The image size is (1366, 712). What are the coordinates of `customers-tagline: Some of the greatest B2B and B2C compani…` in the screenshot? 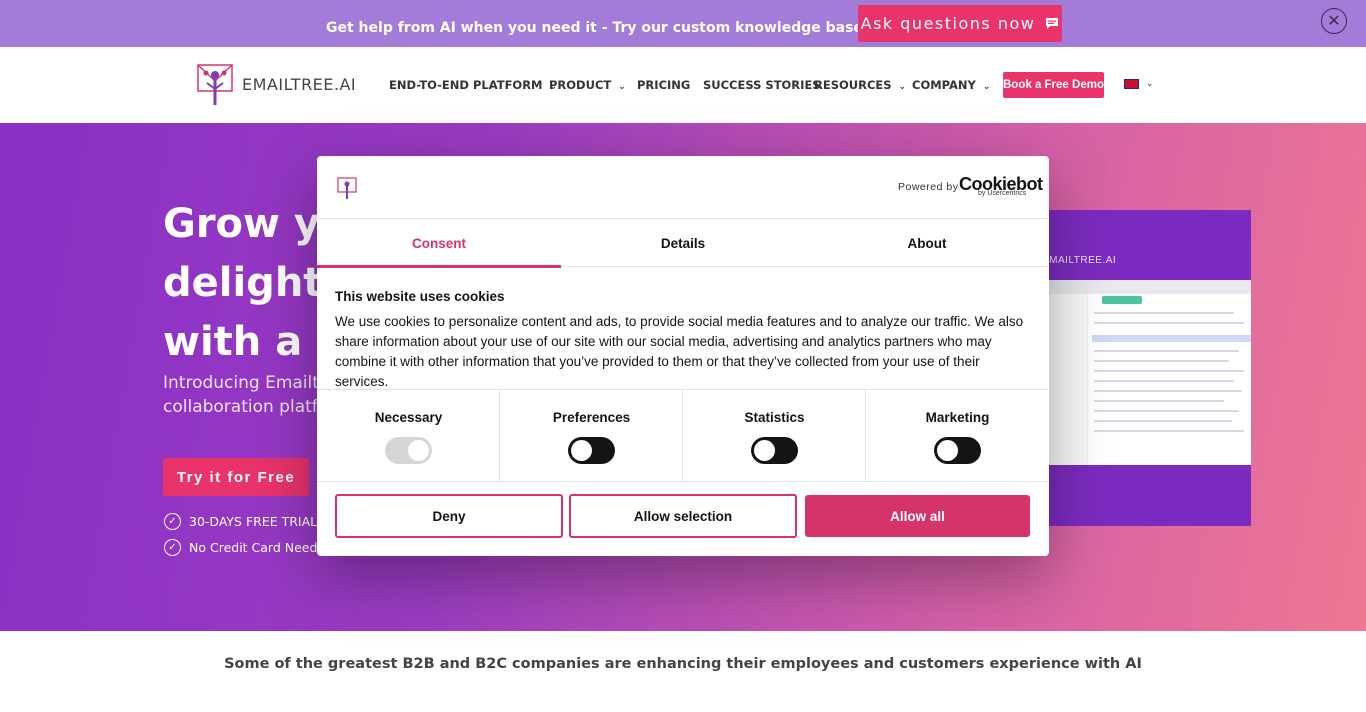 It's located at (683, 664).